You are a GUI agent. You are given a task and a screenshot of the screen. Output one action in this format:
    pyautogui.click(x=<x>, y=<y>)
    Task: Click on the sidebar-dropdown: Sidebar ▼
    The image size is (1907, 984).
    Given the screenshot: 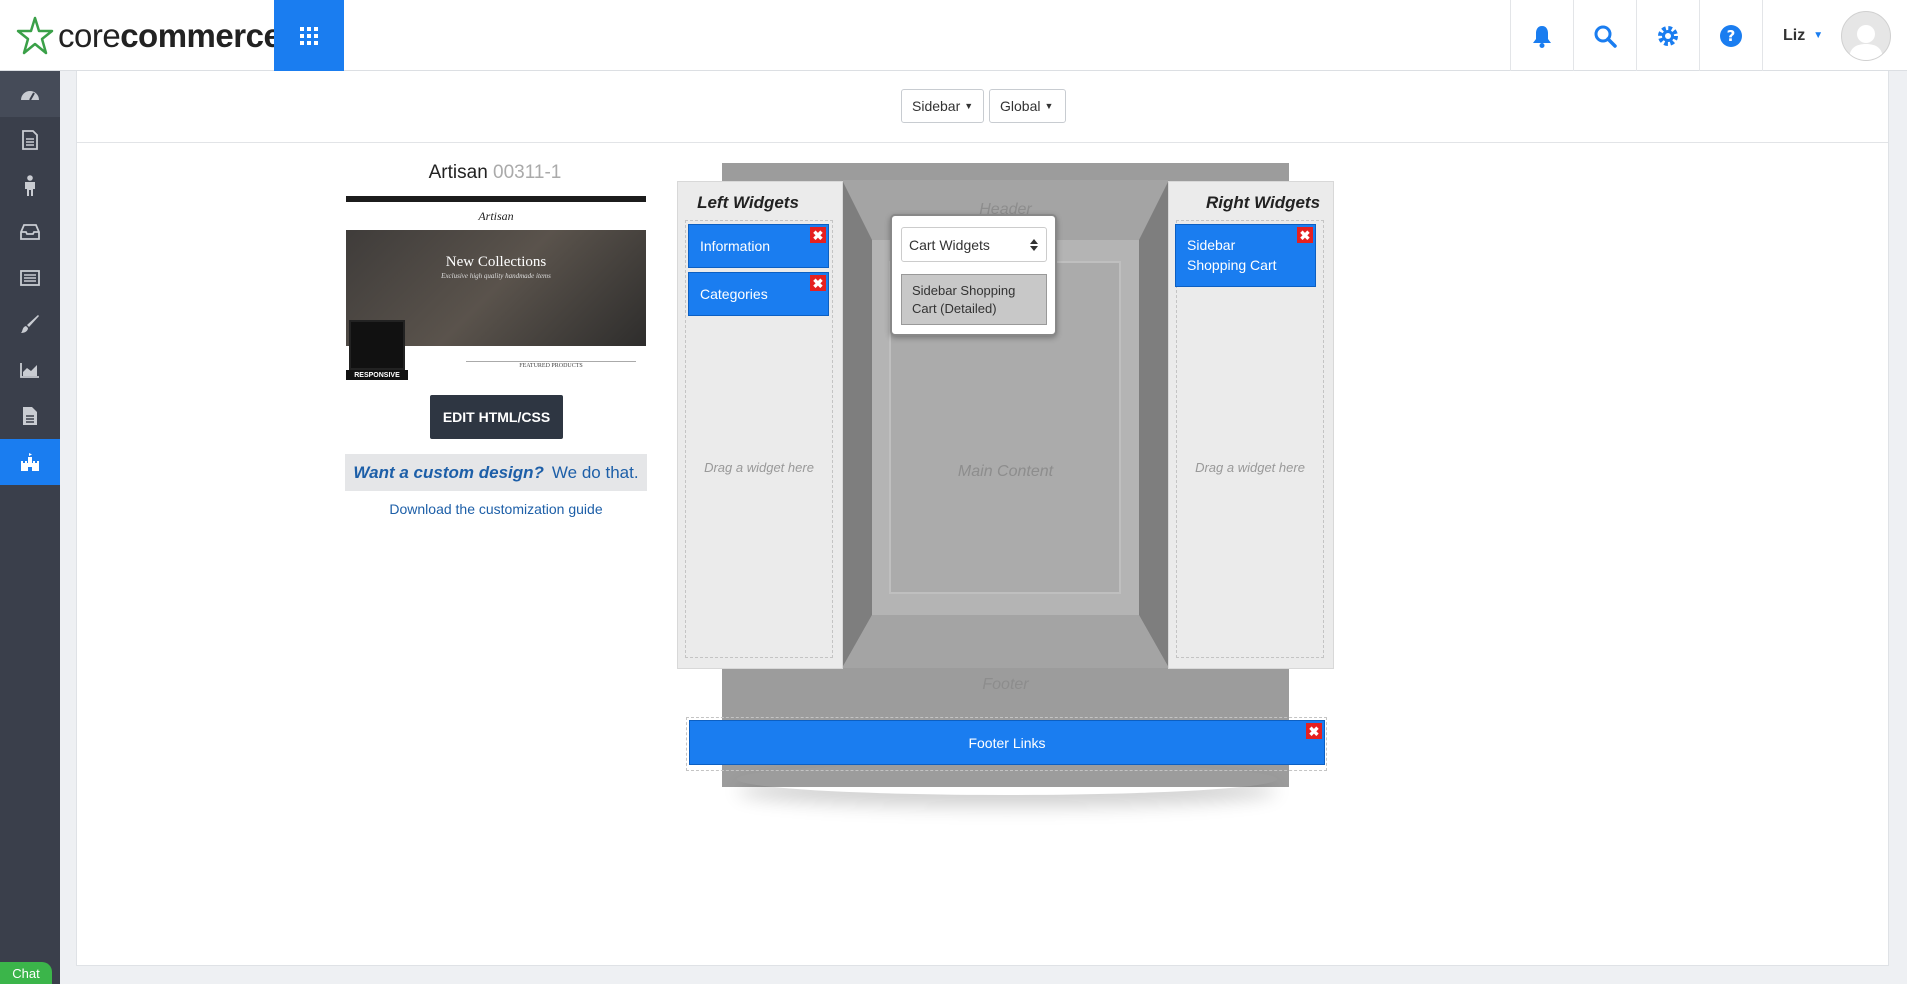 What is the action you would take?
    pyautogui.click(x=942, y=106)
    